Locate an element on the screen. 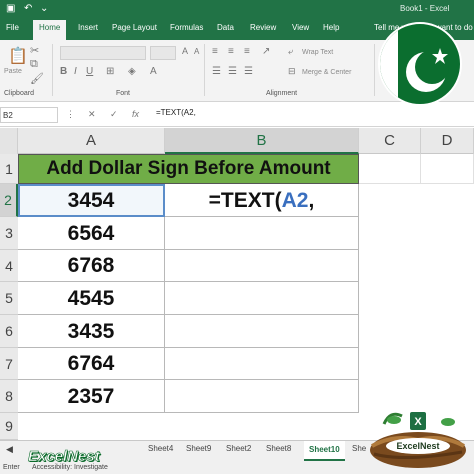 This screenshot has width=474, height=474. bold-icon: B is located at coordinates (63, 71).